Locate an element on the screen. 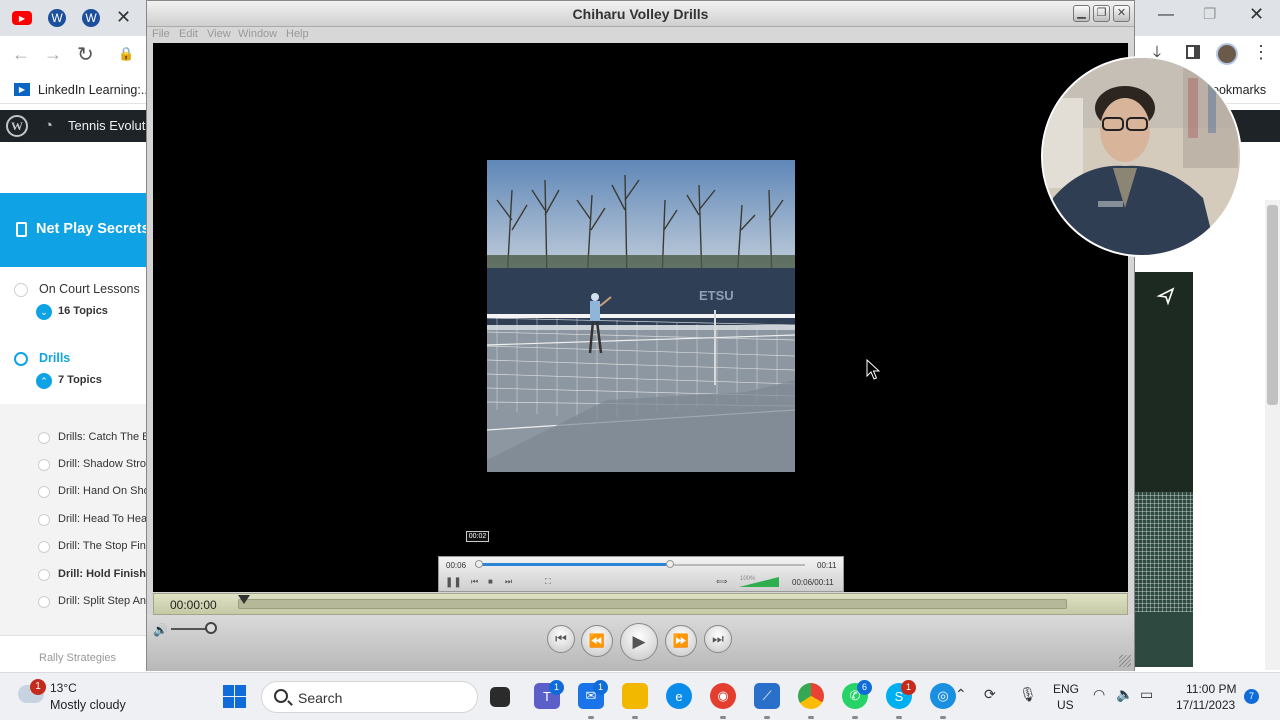 Image resolution: width=1280 pixels, height=720 pixels. fullscreen-icon: ⛶ is located at coordinates (548, 582).